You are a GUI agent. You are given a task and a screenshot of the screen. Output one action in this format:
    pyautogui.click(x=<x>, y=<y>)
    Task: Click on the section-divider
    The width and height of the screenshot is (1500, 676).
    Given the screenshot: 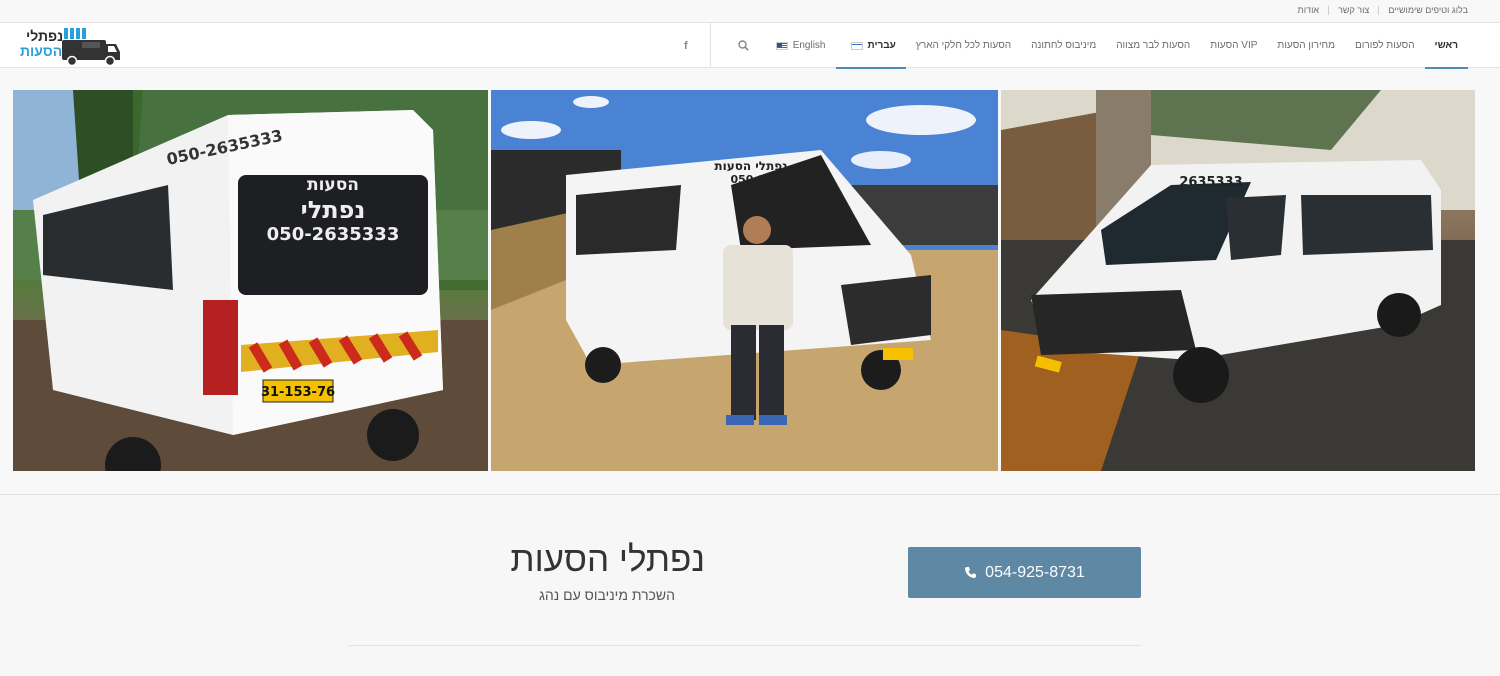 What is the action you would take?
    pyautogui.click(x=744, y=645)
    